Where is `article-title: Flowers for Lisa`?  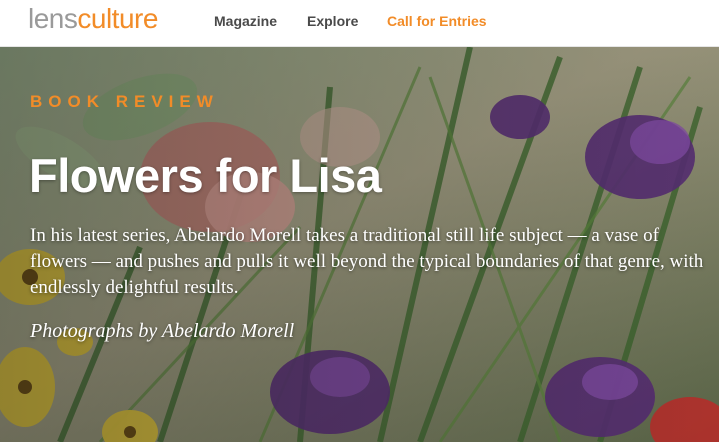 article-title: Flowers for Lisa is located at coordinates (205, 175).